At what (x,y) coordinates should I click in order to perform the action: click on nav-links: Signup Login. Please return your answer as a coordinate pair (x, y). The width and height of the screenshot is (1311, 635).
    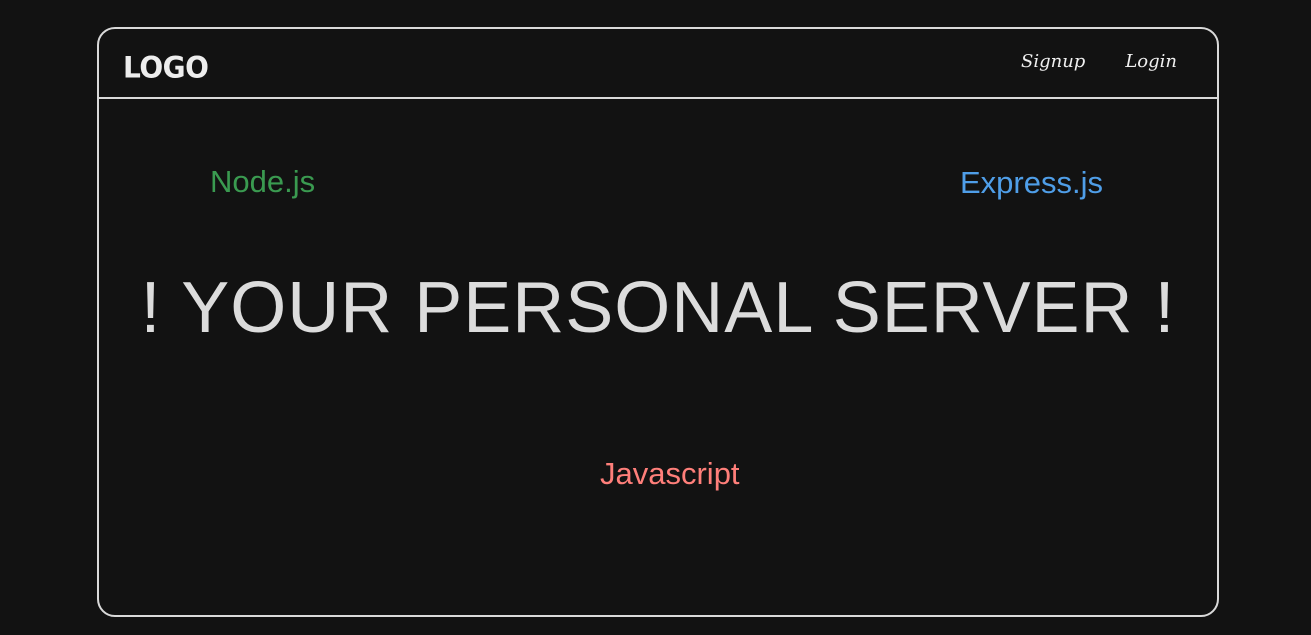
    Looking at the image, I should click on (1099, 61).